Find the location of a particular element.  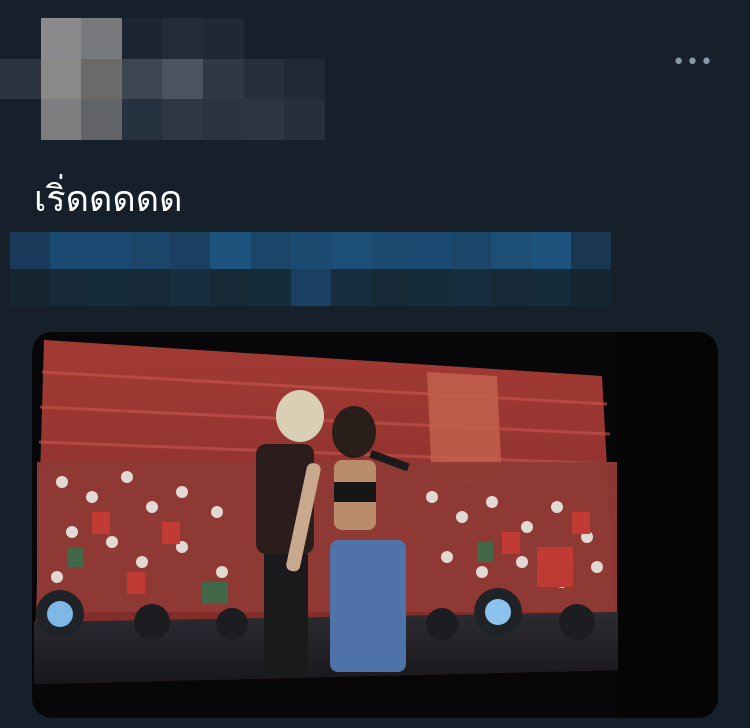

censored-profile-header is located at coordinates (162, 79).